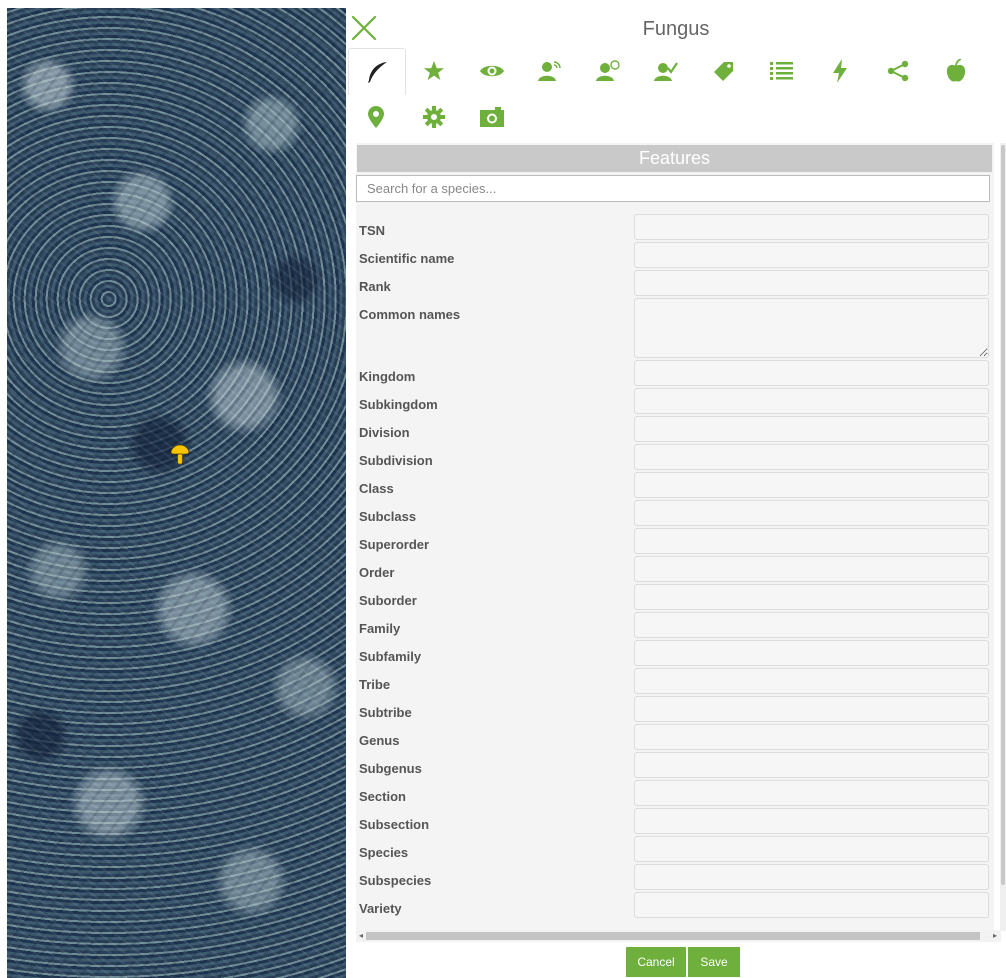  I want to click on field-row: TSN, so click(674, 227).